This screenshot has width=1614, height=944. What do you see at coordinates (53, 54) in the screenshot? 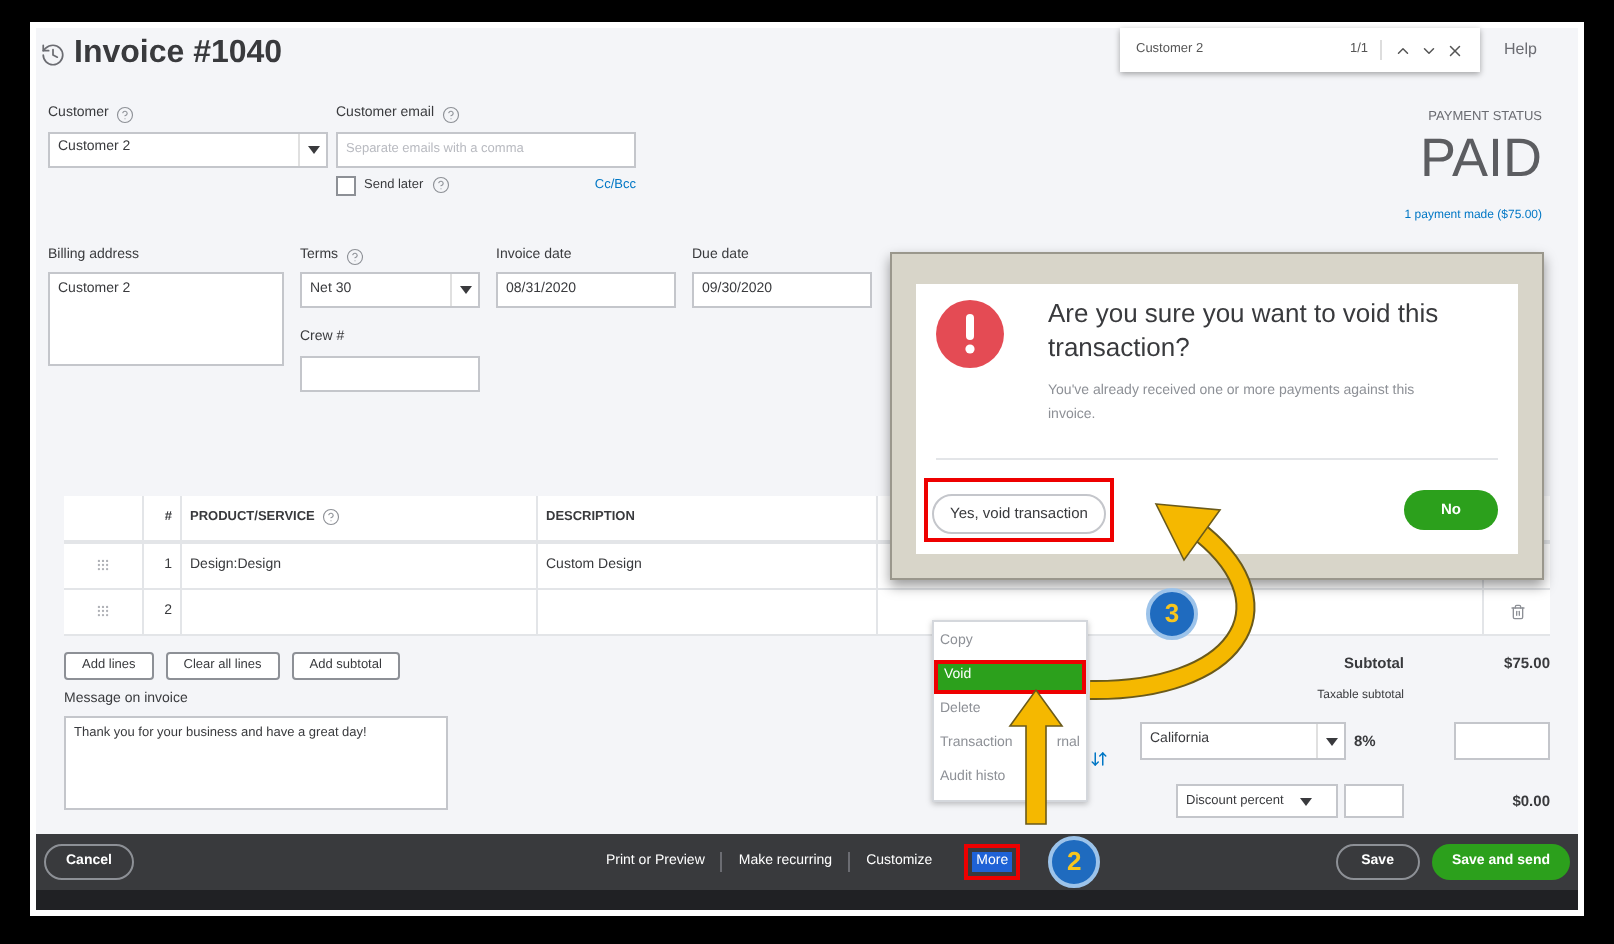
I see `history-icon` at bounding box center [53, 54].